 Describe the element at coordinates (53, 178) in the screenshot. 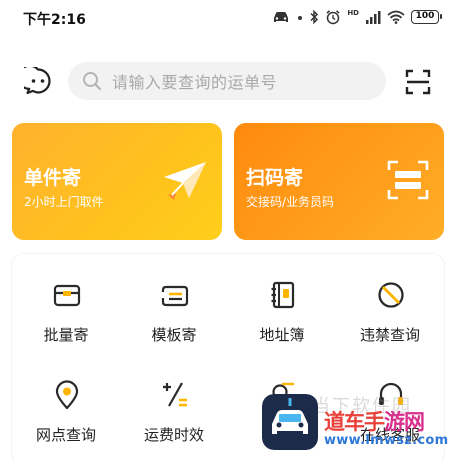

I see `single-send-title: 单件寄` at that location.